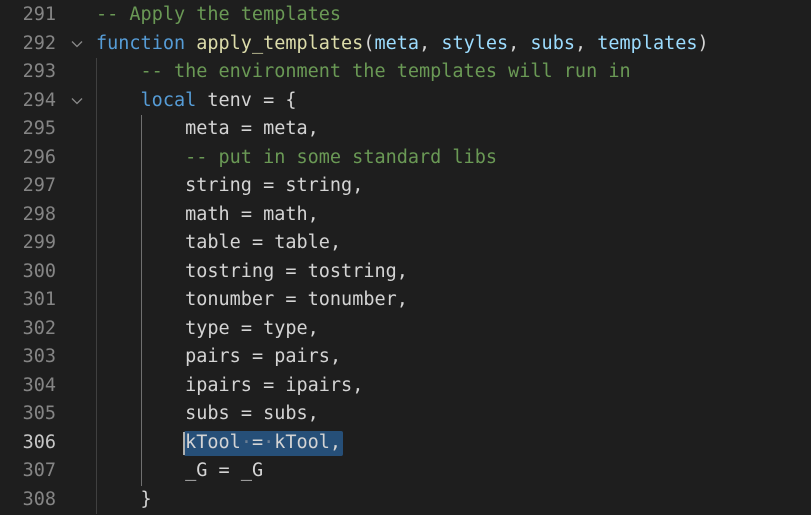 The width and height of the screenshot is (811, 515). I want to click on code-line: 298 math = math,, so click(405, 215).